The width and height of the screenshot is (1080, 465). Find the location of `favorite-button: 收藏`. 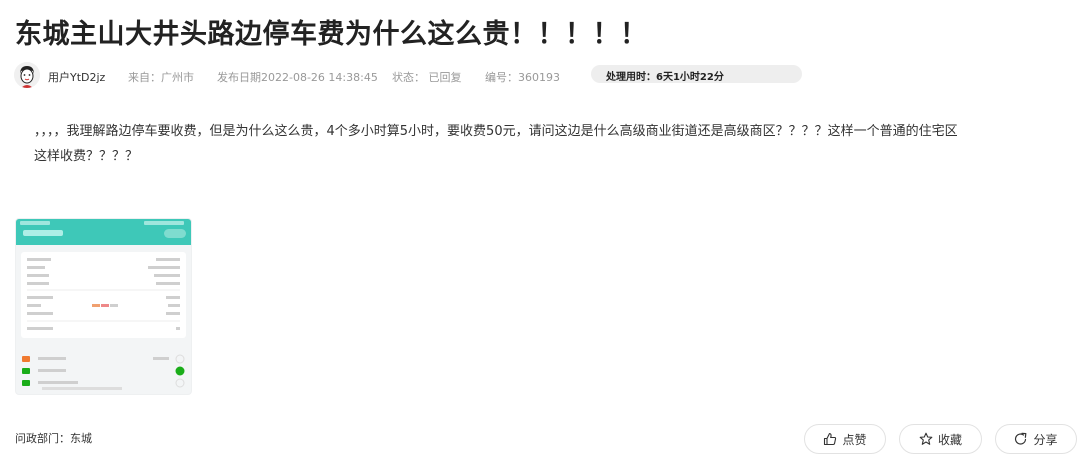

favorite-button: 收藏 is located at coordinates (940, 439).